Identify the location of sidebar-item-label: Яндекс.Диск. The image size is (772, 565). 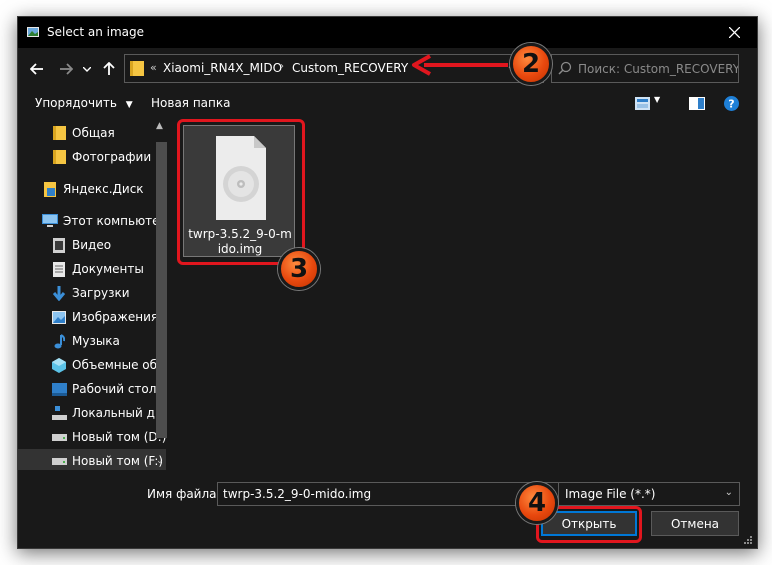
(103, 189).